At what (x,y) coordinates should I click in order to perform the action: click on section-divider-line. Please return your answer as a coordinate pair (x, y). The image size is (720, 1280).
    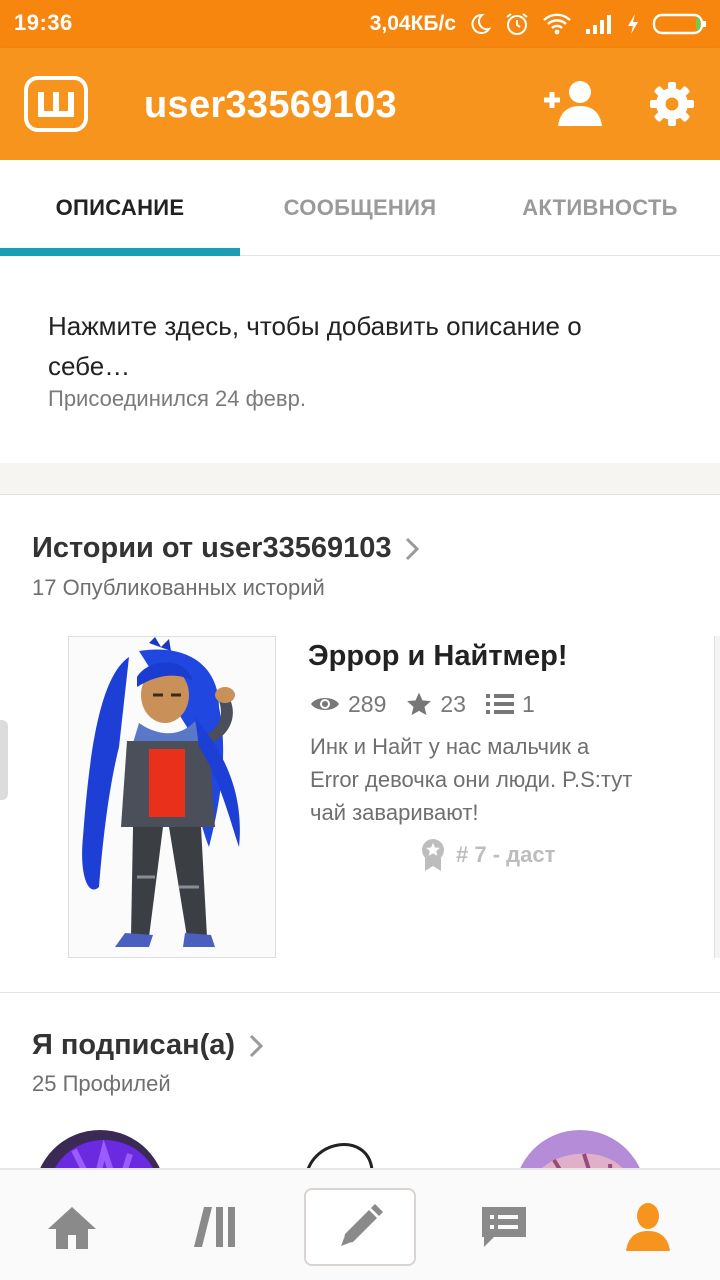
    Looking at the image, I should click on (360, 992).